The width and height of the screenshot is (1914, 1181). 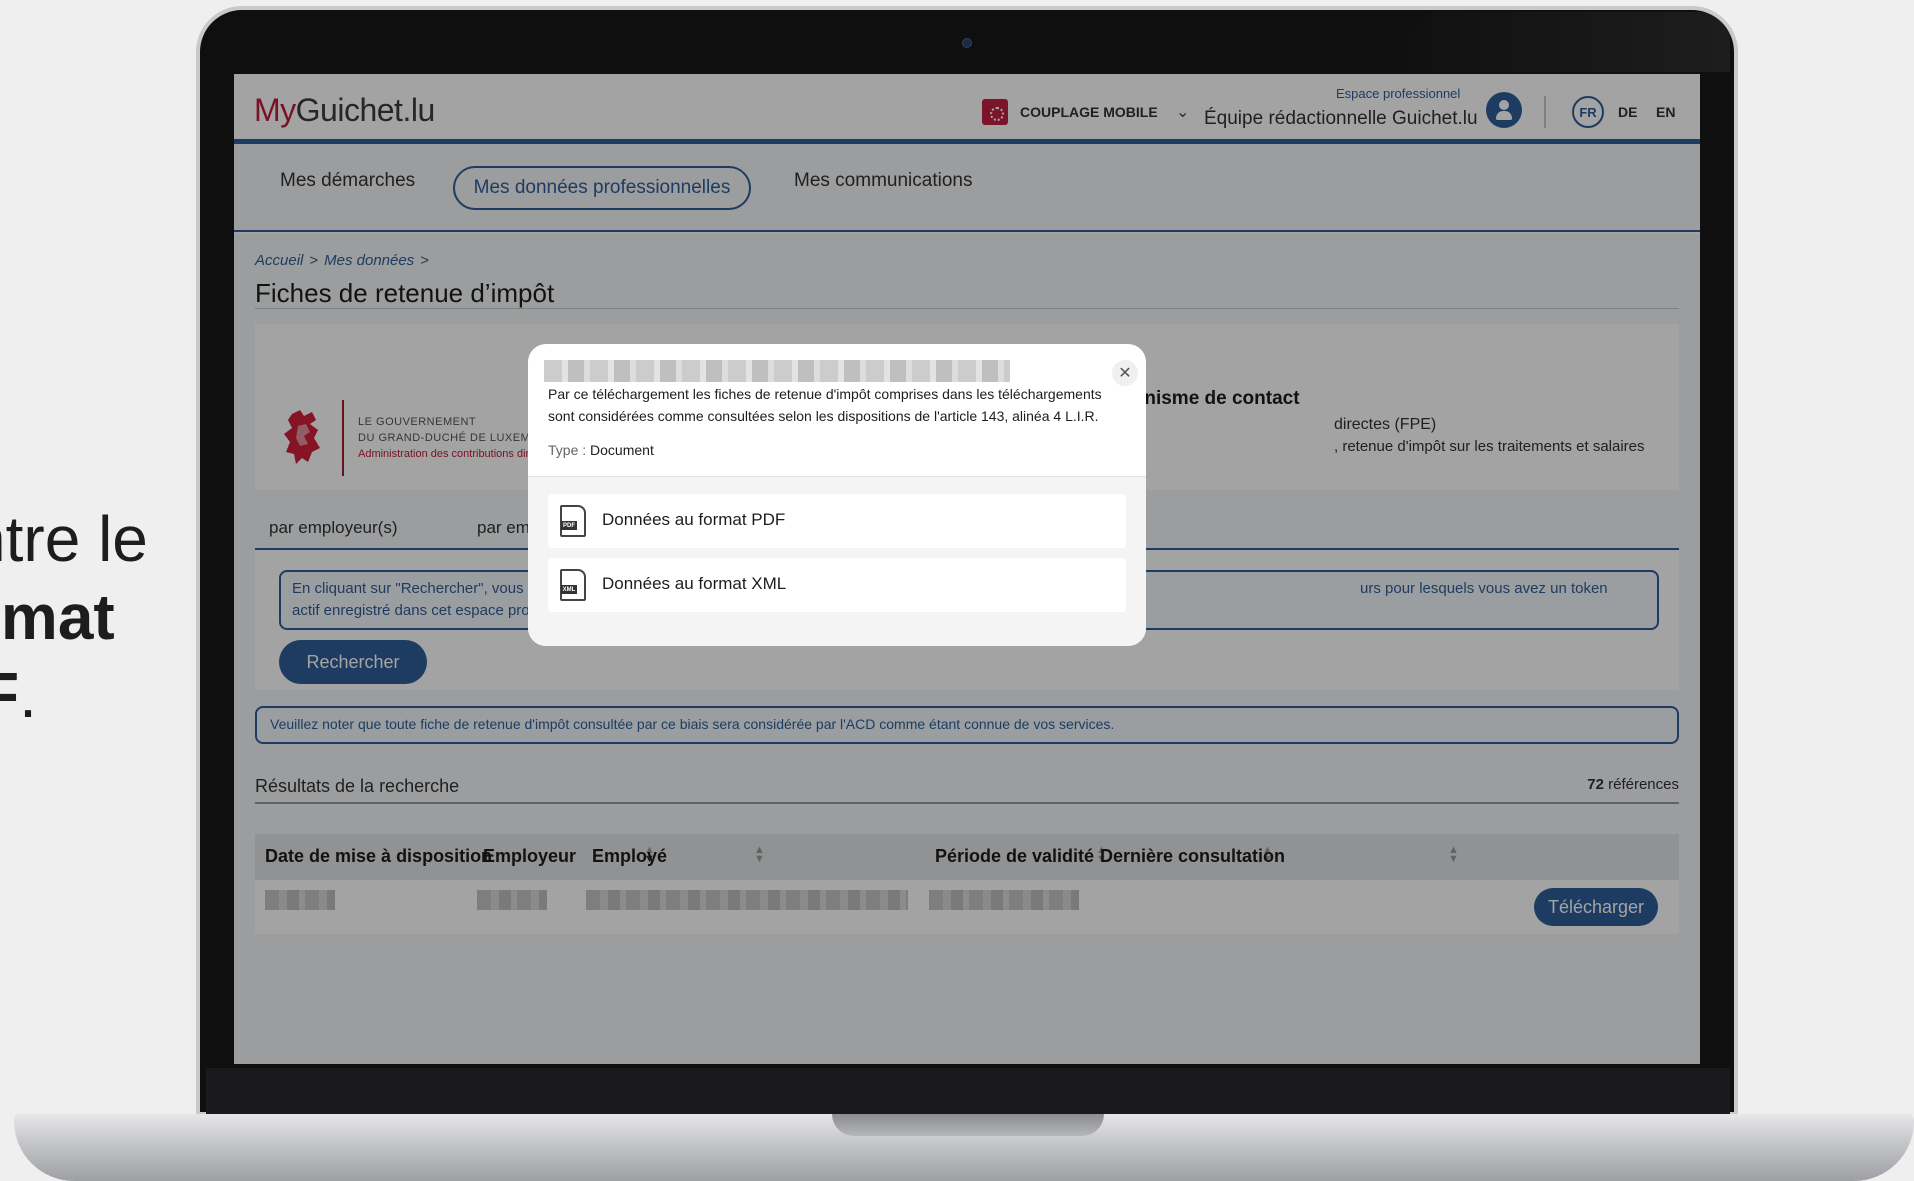 I want to click on side-caption-line3: F., so click(x=18, y=695).